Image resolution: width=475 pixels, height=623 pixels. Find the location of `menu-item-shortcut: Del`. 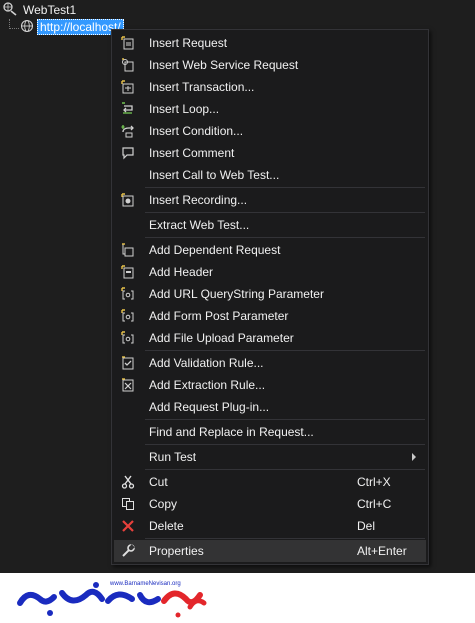

menu-item-shortcut: Del is located at coordinates (366, 526).